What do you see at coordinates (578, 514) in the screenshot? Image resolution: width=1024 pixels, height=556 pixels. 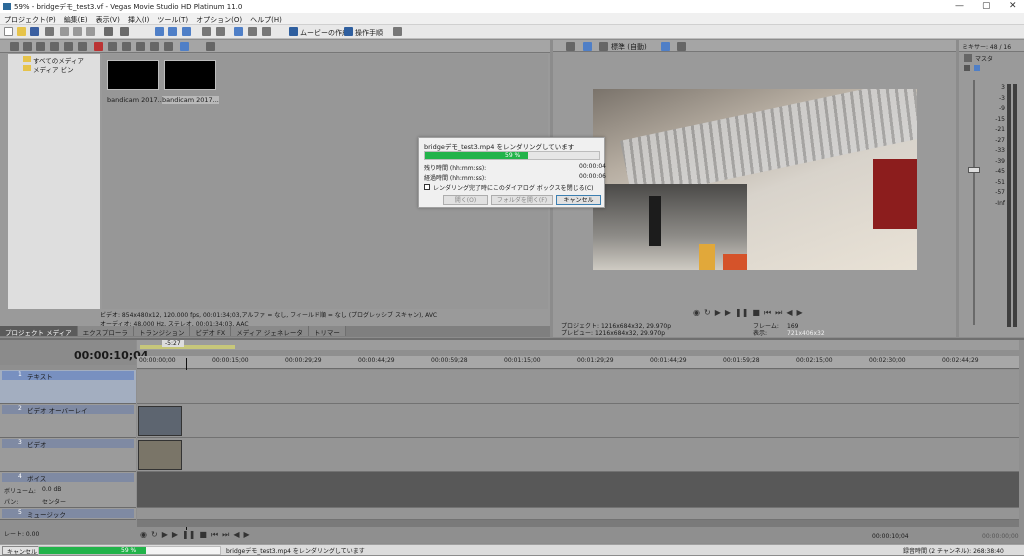 I see `lane-music` at bounding box center [578, 514].